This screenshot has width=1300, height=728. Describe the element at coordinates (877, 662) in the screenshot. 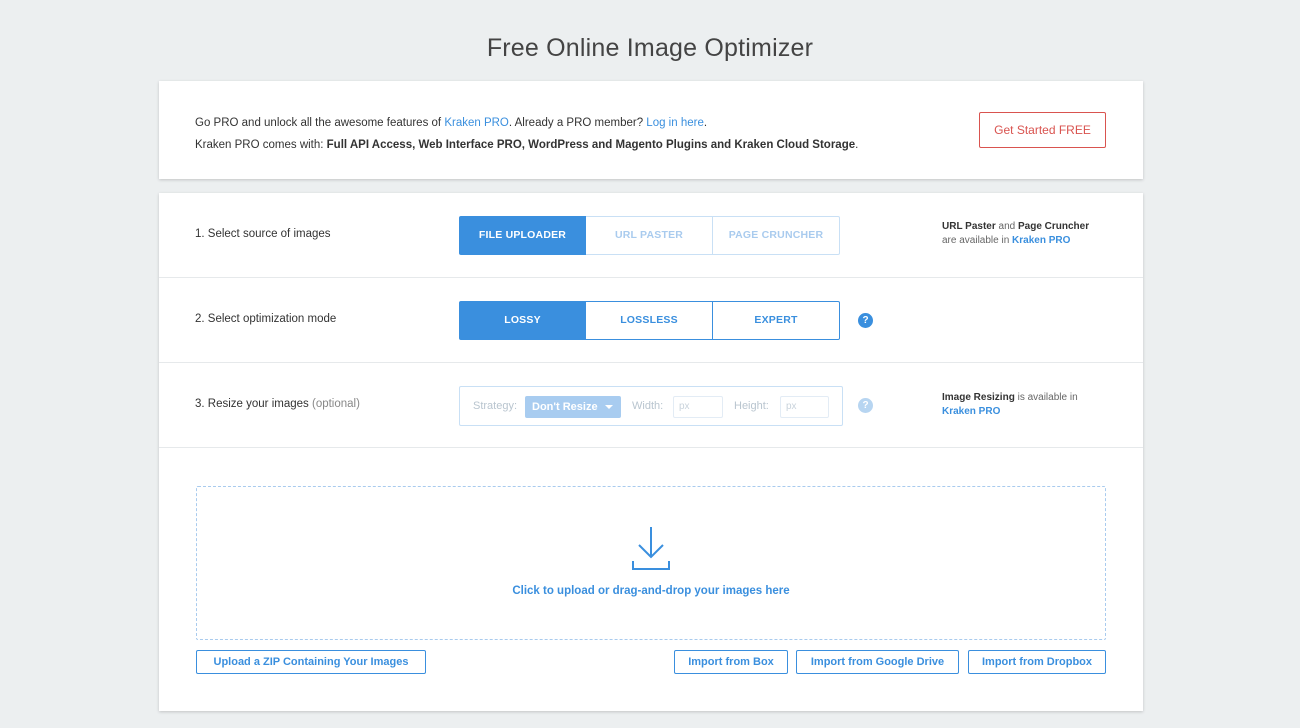

I see `import-google-drive-button: Import from Google Drive` at that location.